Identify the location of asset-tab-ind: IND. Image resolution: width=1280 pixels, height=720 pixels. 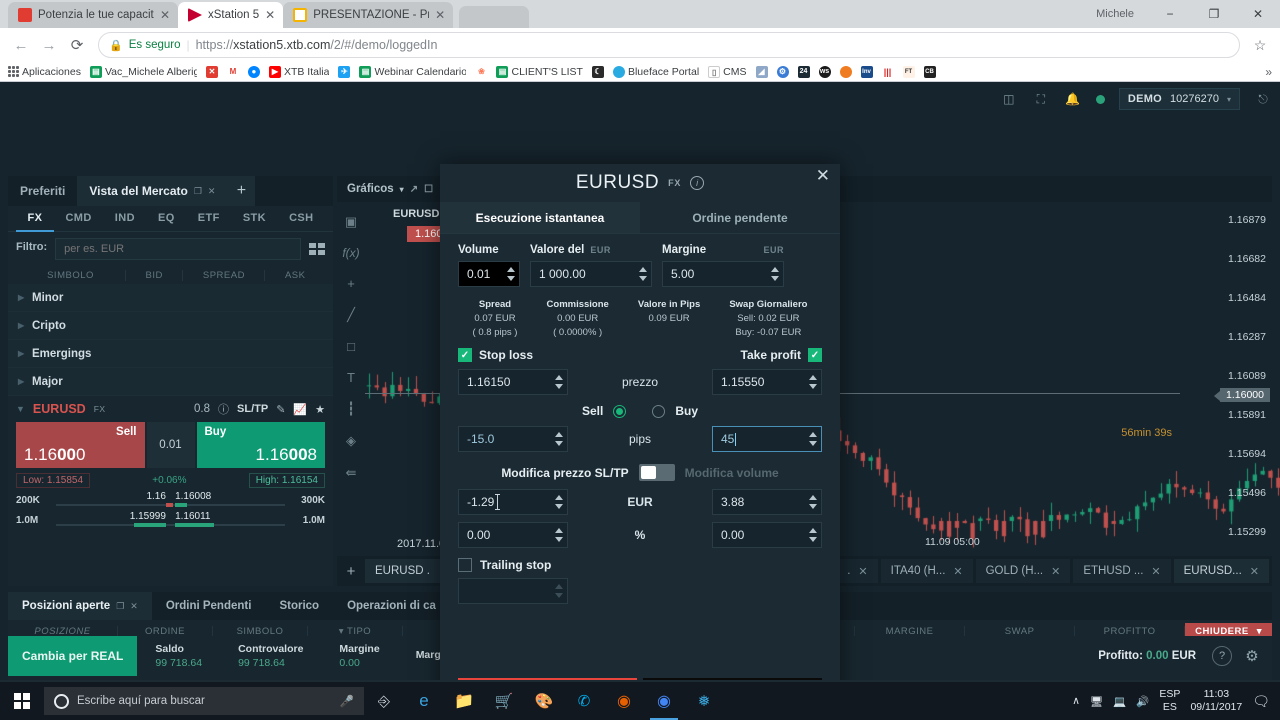
(124, 219).